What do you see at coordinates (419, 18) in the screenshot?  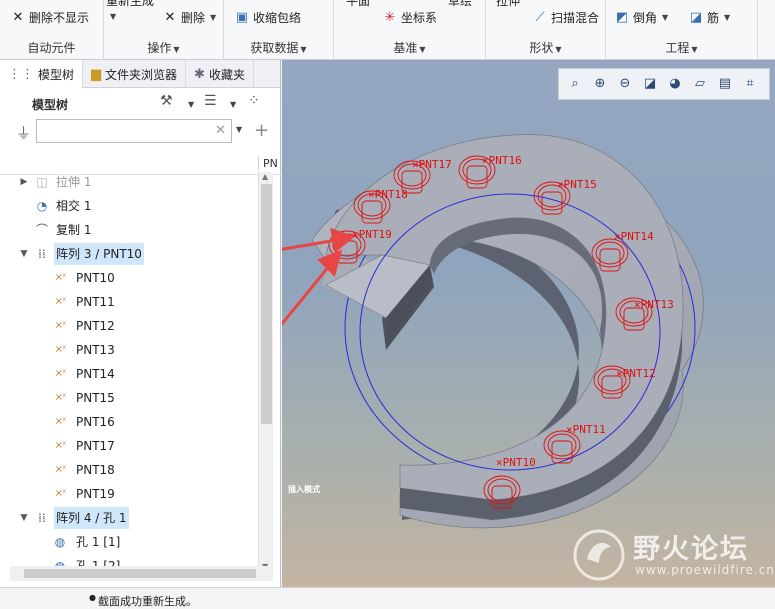 I see `csys-label: 坐标系` at bounding box center [419, 18].